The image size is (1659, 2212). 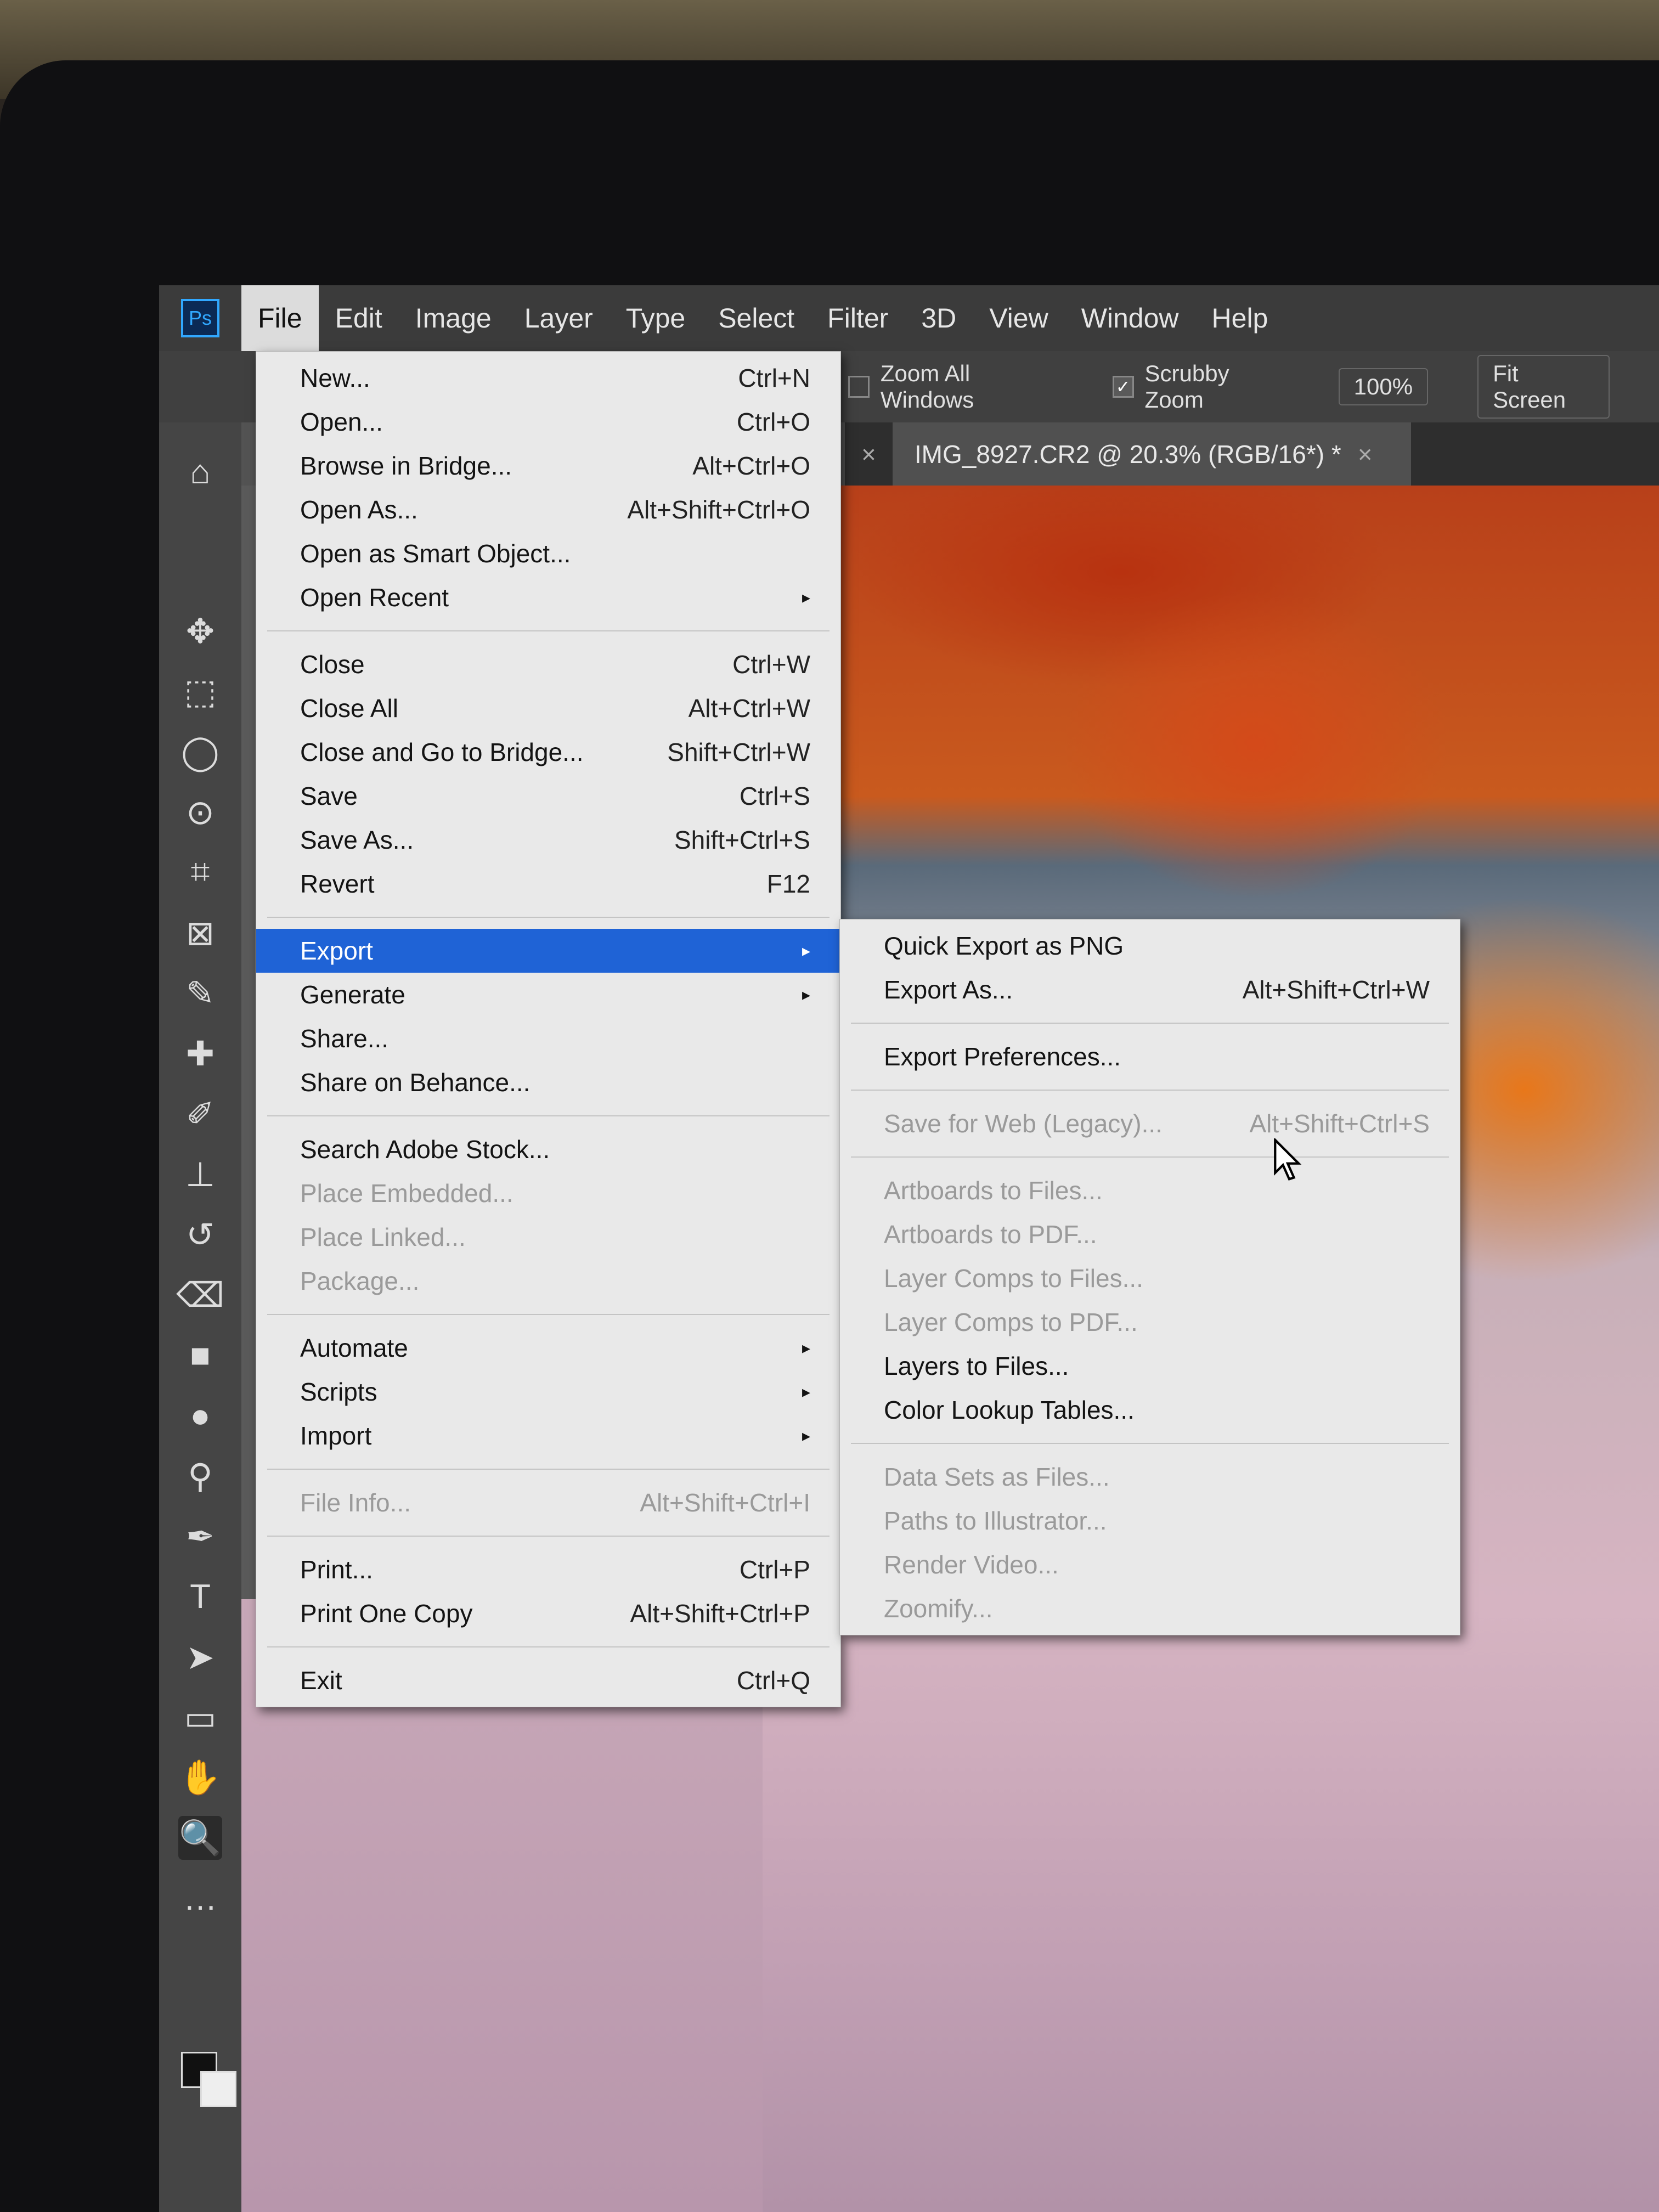 I want to click on menu-item-save: Save Ctrl+S, so click(x=548, y=796).